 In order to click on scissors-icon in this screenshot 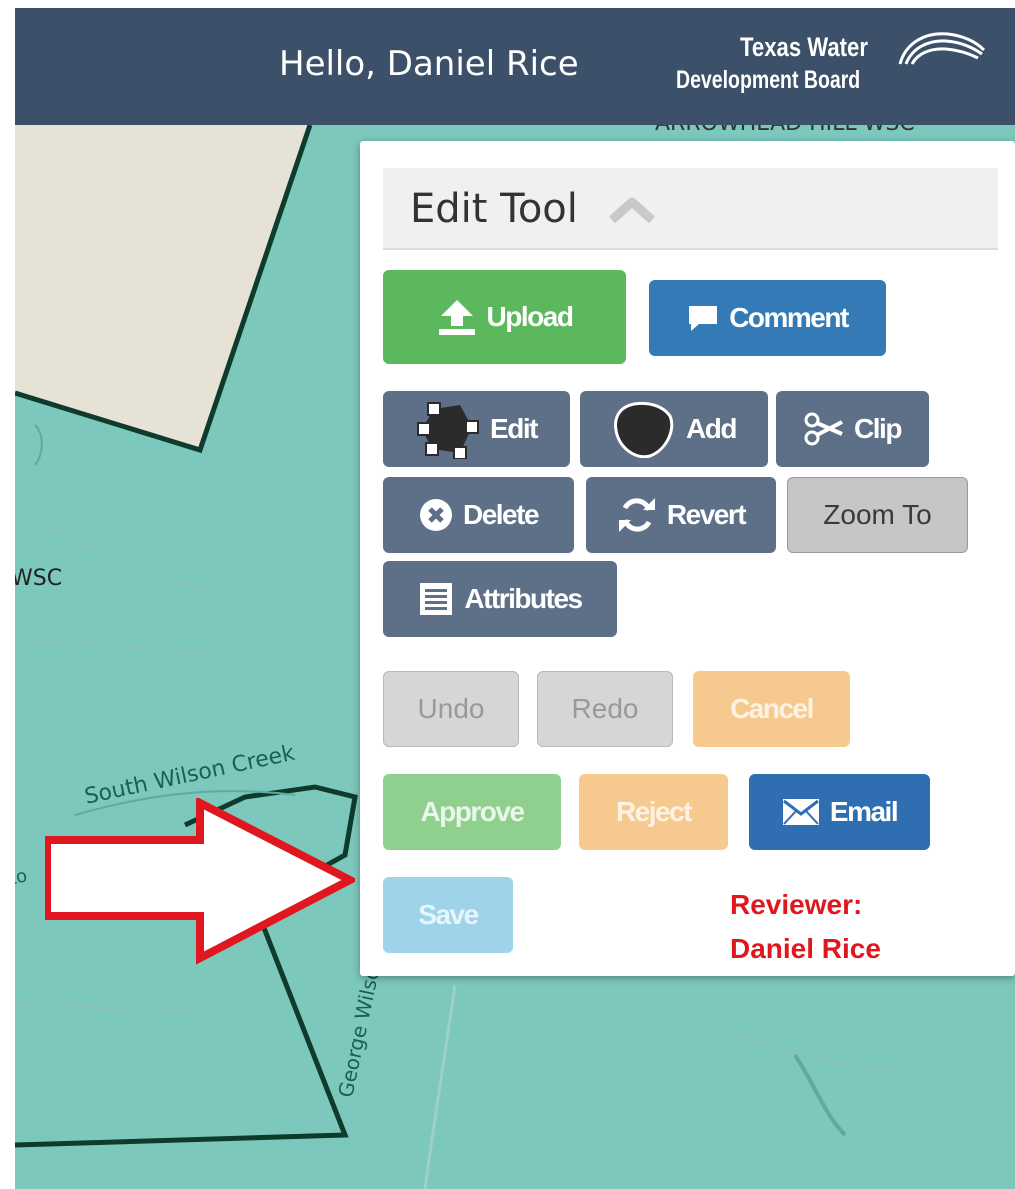, I will do `click(823, 429)`.